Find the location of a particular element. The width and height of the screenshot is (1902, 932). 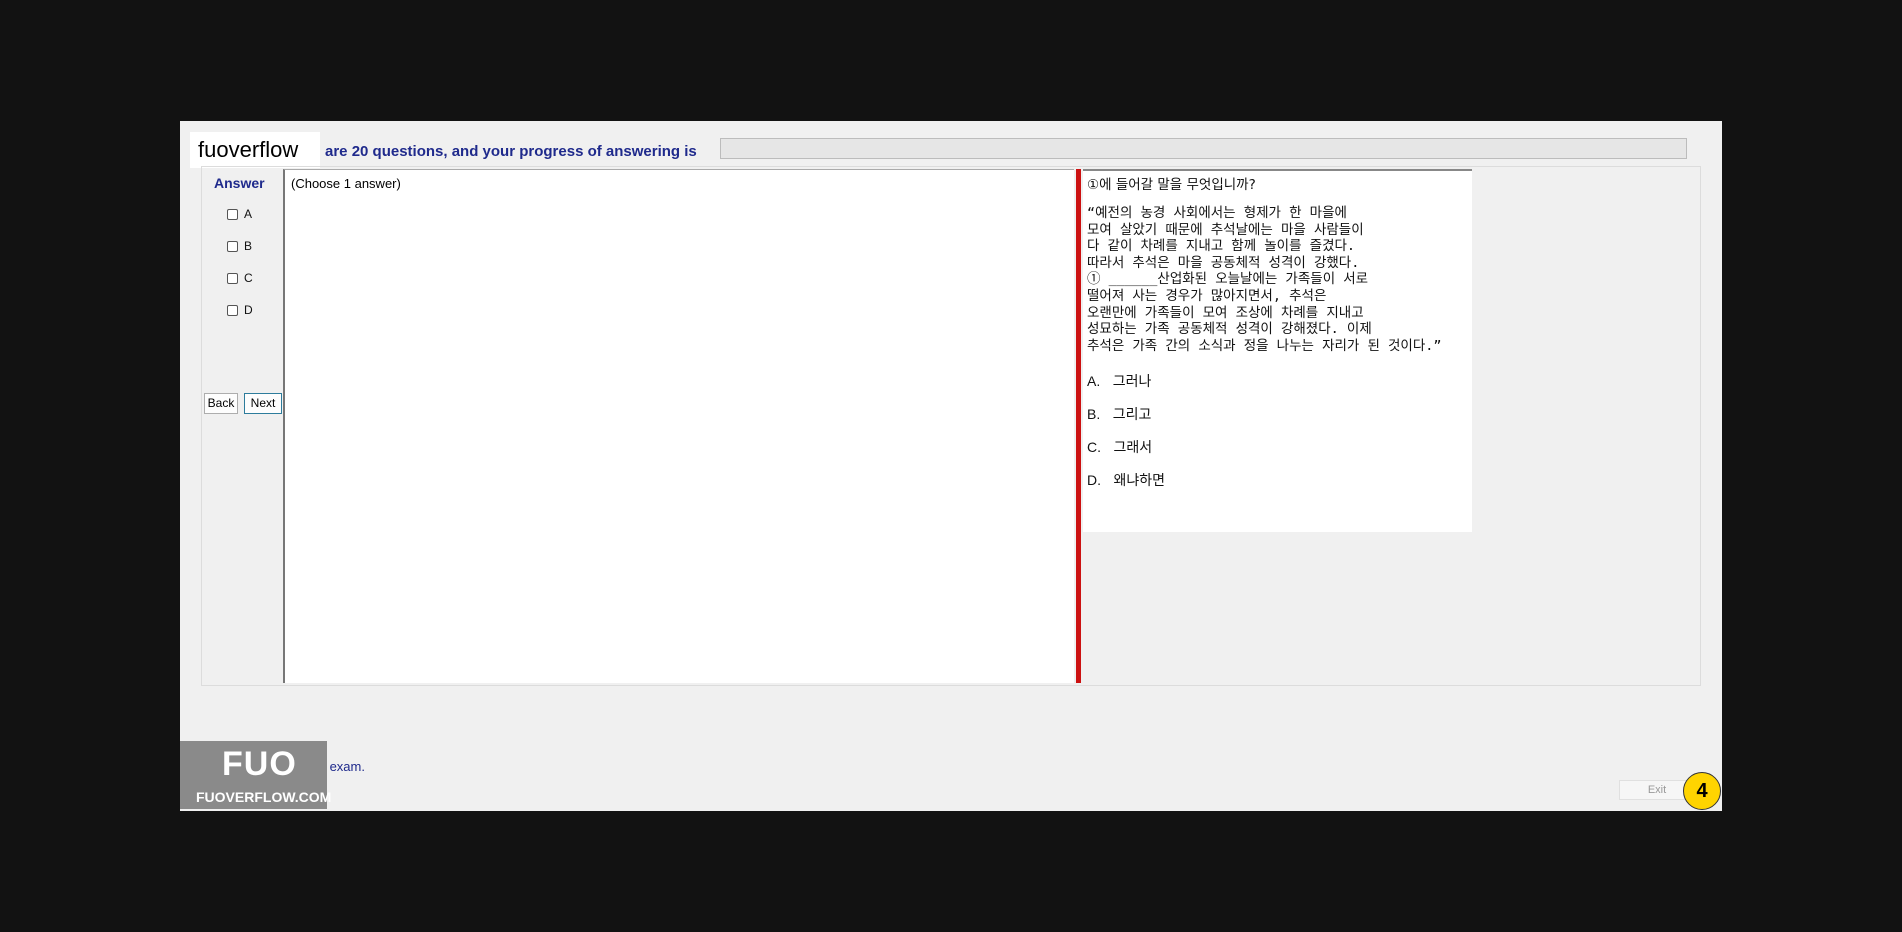

option-d-label: D is located at coordinates (248, 310).